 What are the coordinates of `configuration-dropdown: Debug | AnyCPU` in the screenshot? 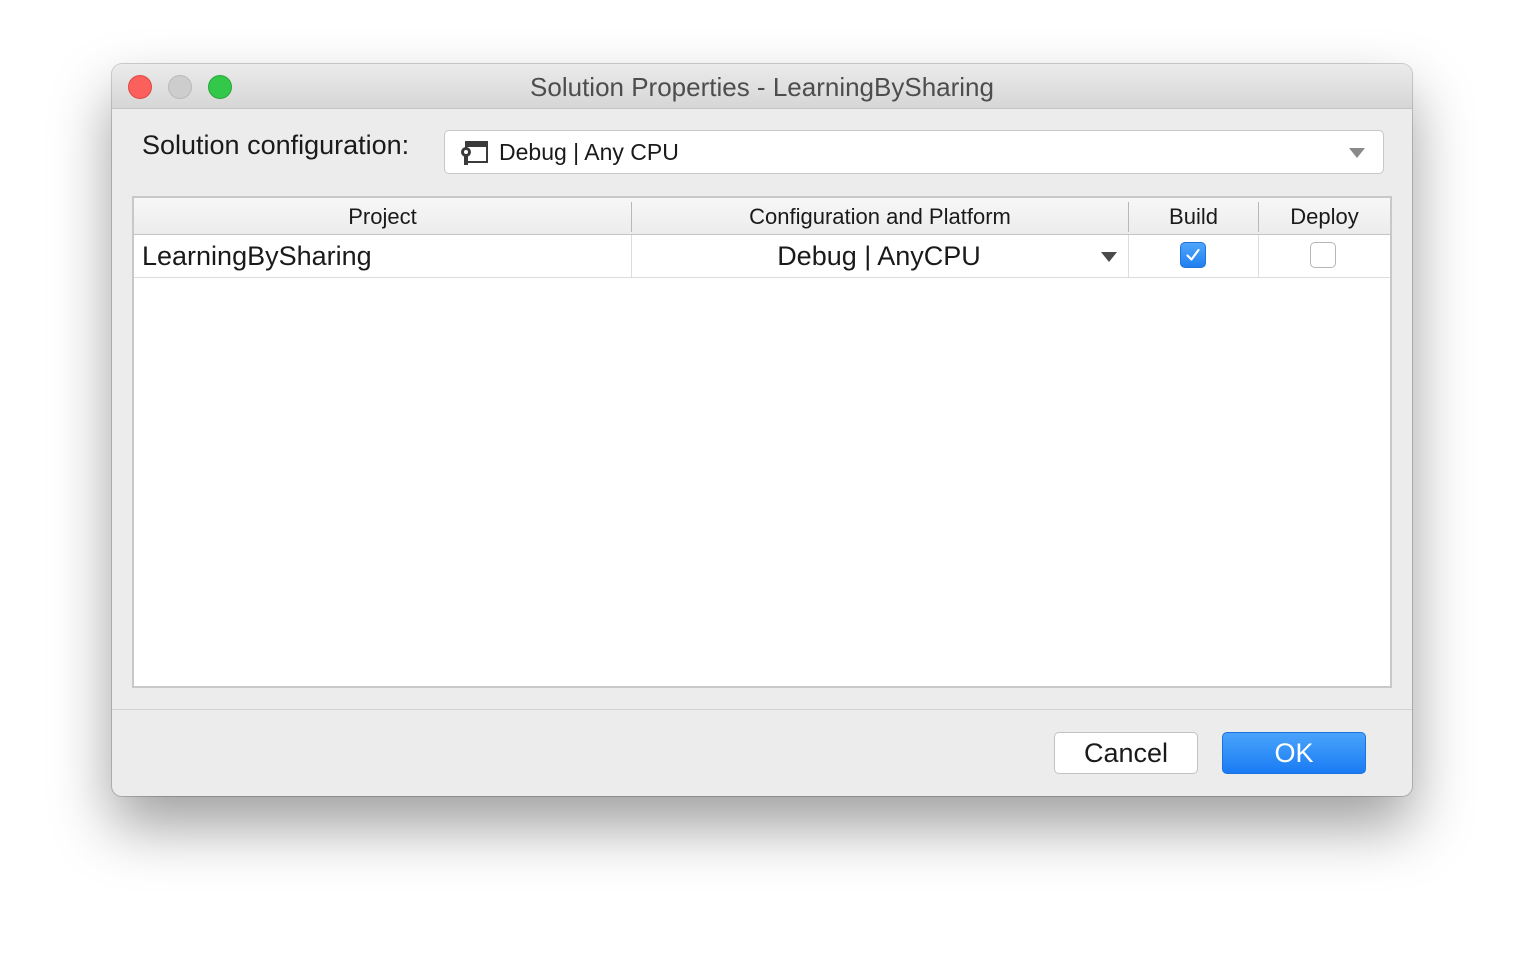 It's located at (879, 256).